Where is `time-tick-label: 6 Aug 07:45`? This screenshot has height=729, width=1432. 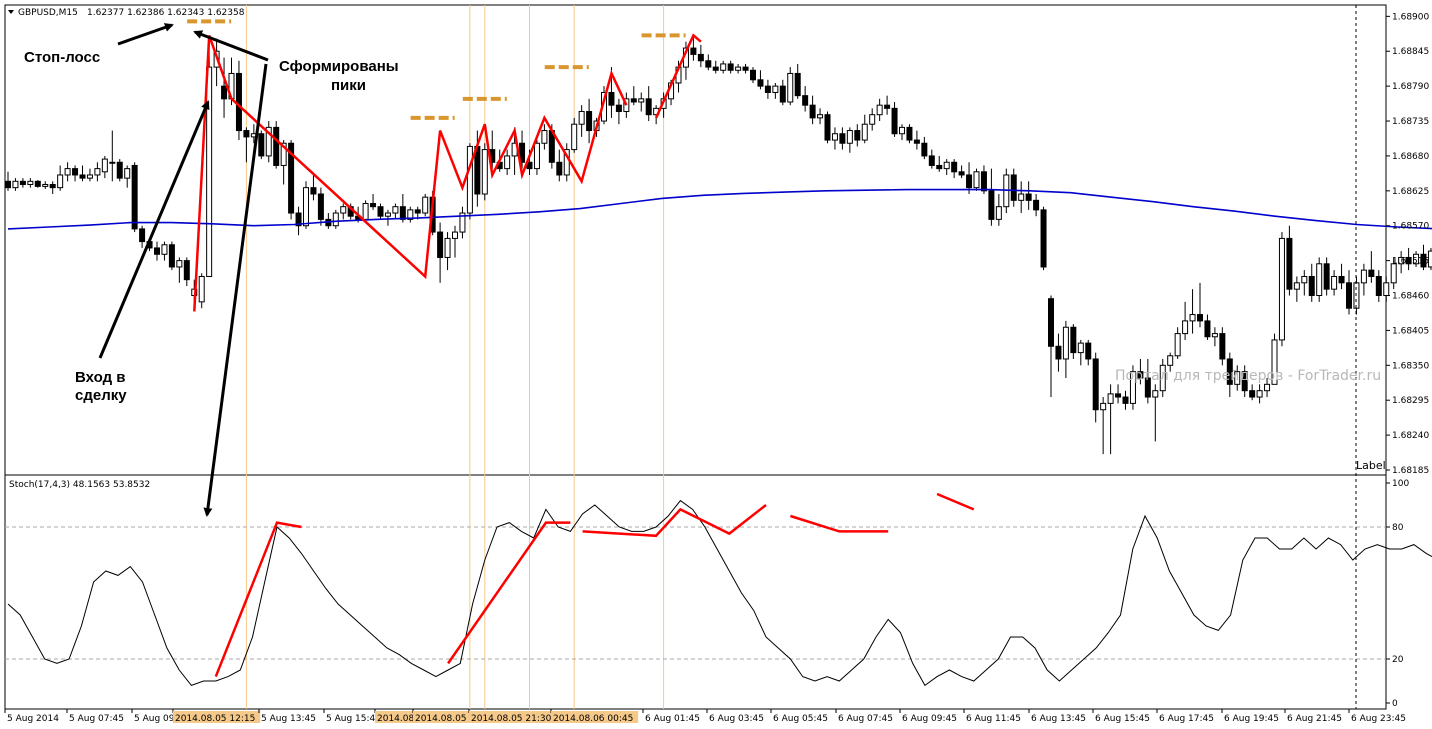 time-tick-label: 6 Aug 07:45 is located at coordinates (865, 719).